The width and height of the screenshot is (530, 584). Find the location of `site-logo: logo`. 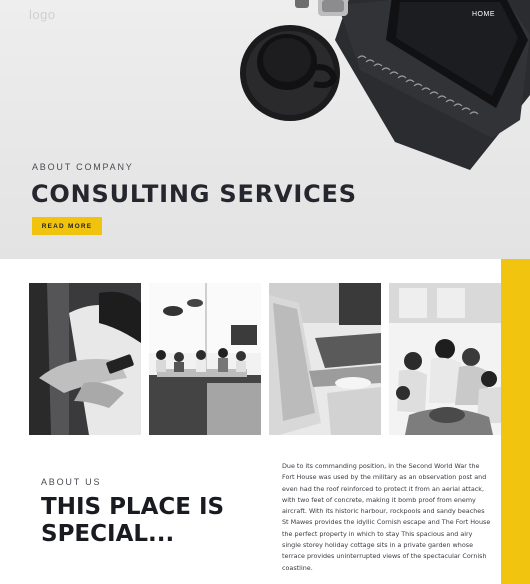

site-logo: logo is located at coordinates (42, 14).